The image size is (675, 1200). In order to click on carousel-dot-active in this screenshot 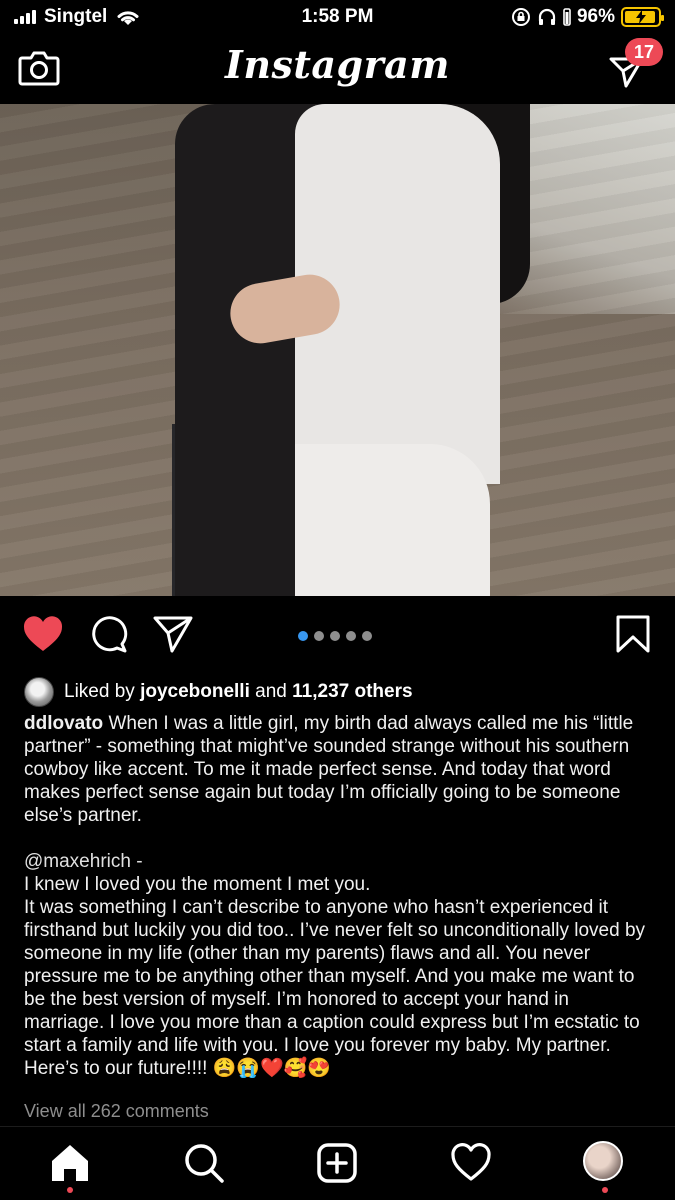, I will do `click(303, 636)`.